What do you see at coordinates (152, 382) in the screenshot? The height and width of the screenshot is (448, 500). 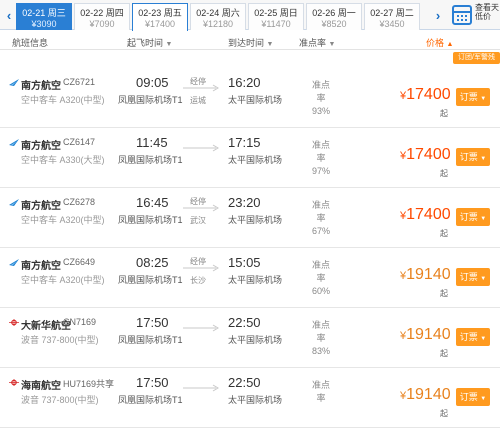 I see `departure-time: 17:50` at bounding box center [152, 382].